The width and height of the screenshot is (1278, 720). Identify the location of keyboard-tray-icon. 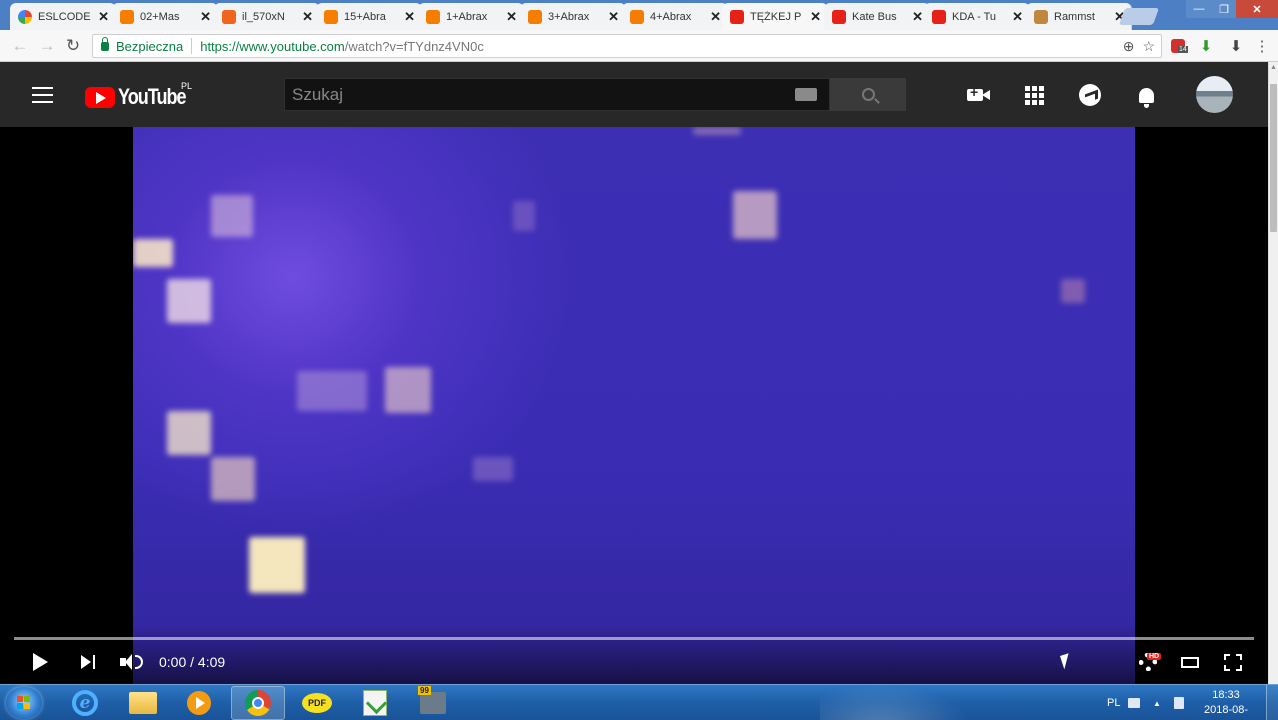
(1134, 702).